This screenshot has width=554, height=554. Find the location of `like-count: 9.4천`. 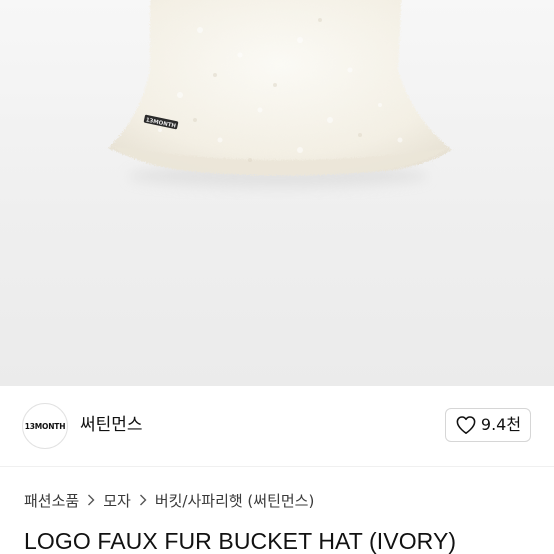

like-count: 9.4천 is located at coordinates (501, 424).